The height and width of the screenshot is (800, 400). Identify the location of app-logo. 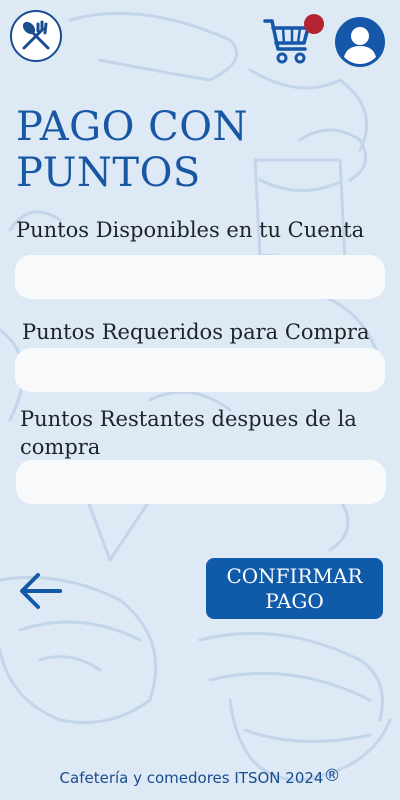
(36, 36).